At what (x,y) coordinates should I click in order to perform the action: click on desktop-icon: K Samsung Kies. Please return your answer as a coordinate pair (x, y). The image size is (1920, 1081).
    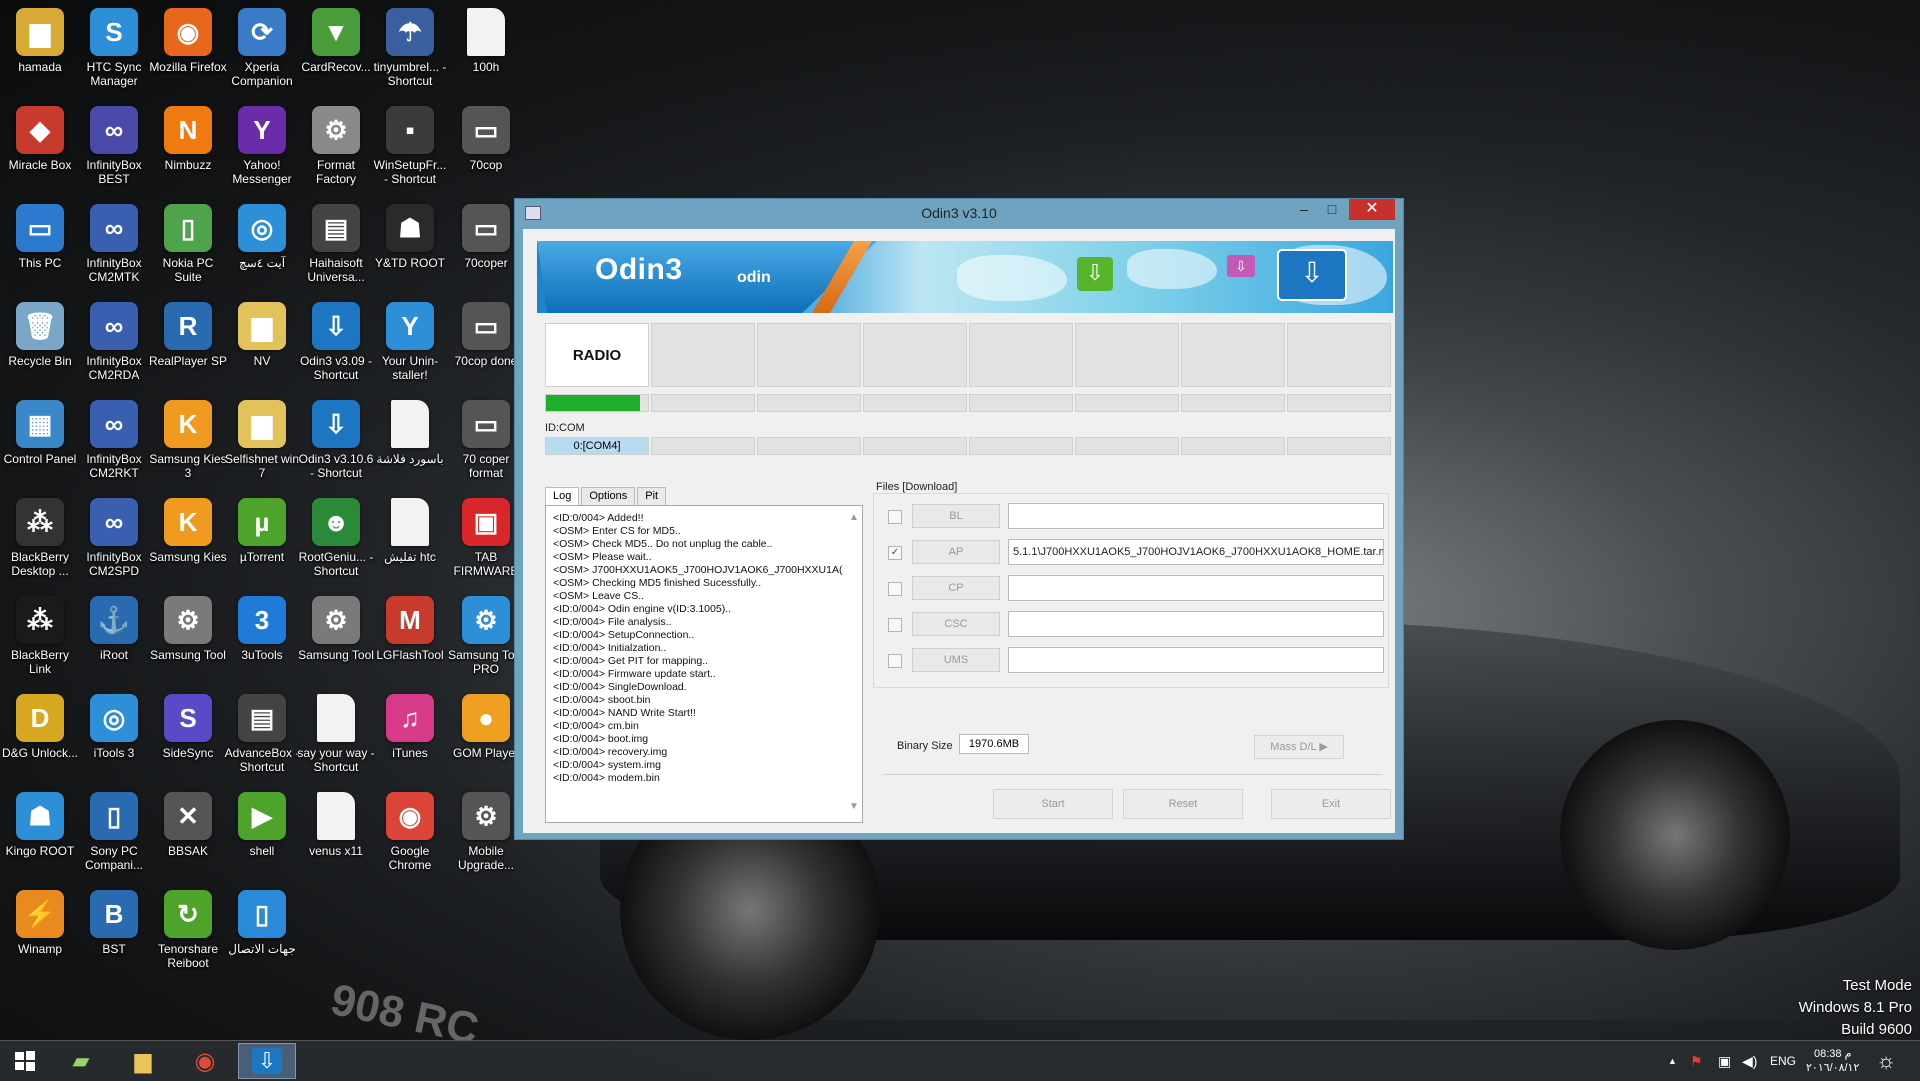
    Looking at the image, I should click on (188, 544).